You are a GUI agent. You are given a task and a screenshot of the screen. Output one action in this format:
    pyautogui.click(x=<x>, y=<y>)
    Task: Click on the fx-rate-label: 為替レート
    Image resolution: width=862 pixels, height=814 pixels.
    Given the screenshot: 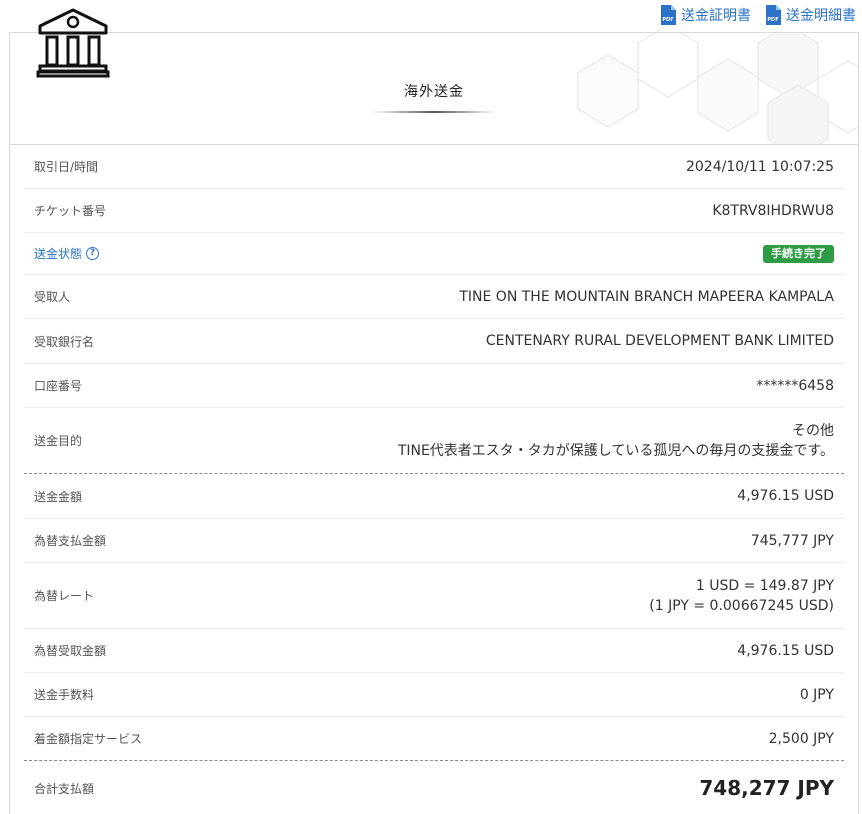 What is the action you would take?
    pyautogui.click(x=64, y=596)
    